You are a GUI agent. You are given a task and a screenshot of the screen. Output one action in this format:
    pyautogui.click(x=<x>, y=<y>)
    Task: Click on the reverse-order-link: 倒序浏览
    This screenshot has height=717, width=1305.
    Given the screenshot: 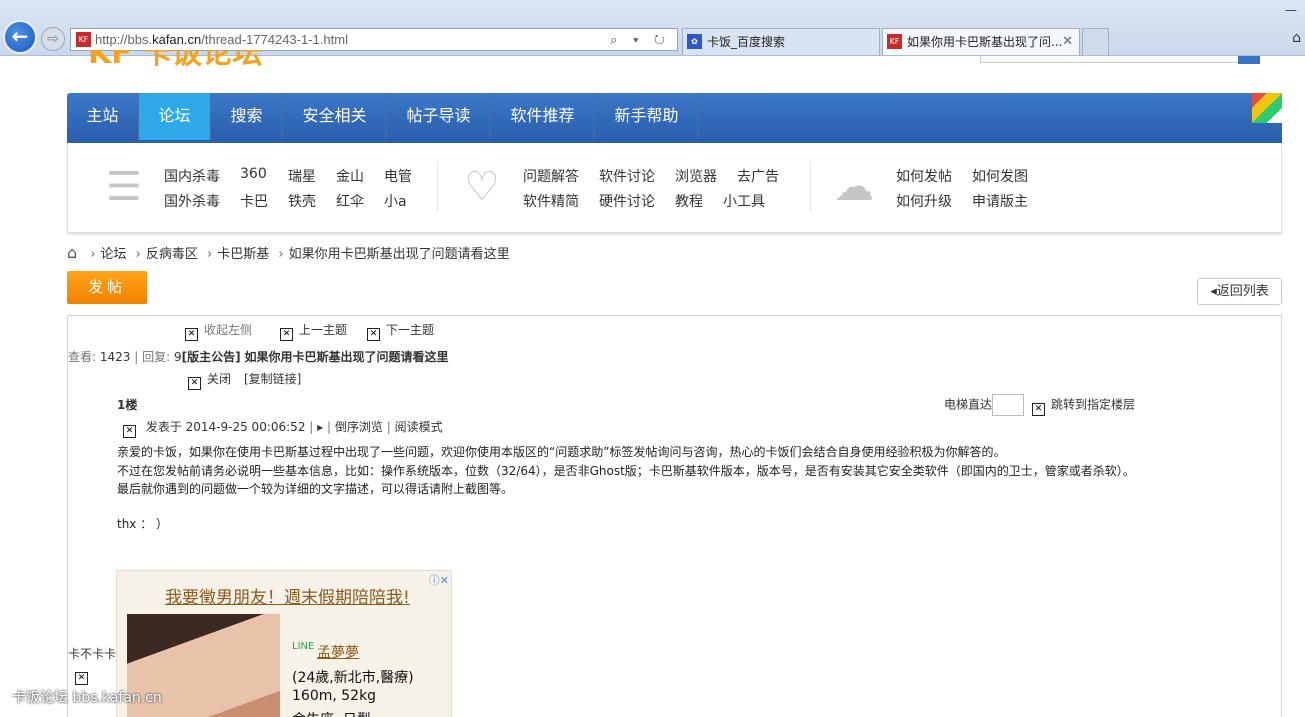 What is the action you would take?
    pyautogui.click(x=359, y=427)
    